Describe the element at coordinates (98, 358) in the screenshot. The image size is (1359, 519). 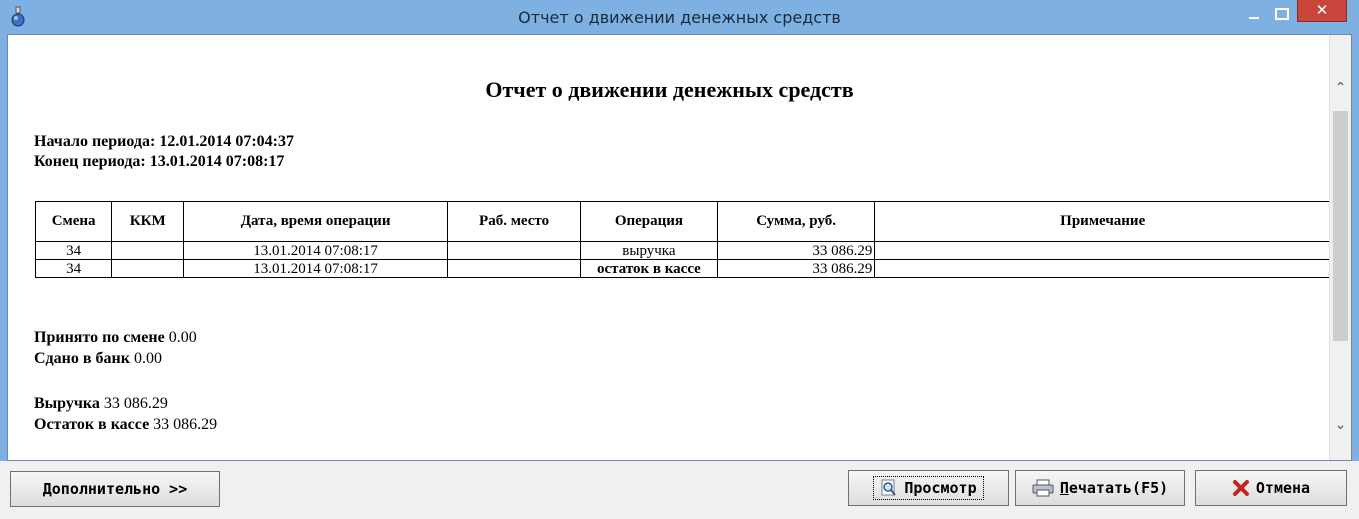
I see `bank-deposit: Сдано в банк 0.00` at that location.